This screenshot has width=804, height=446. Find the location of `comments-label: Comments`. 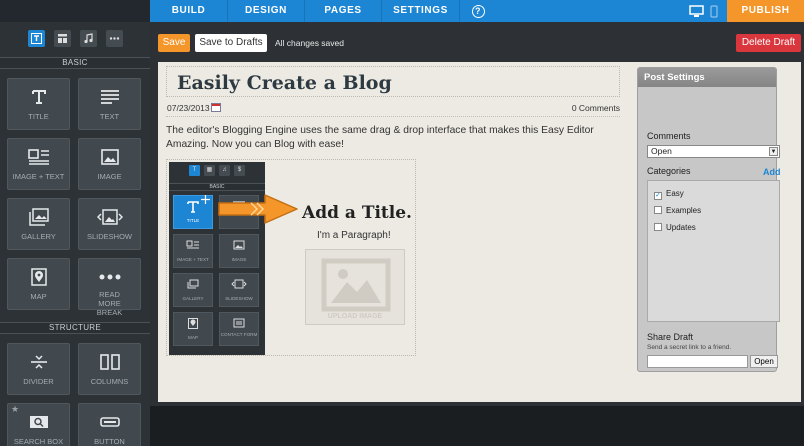

comments-label: Comments is located at coordinates (669, 136).